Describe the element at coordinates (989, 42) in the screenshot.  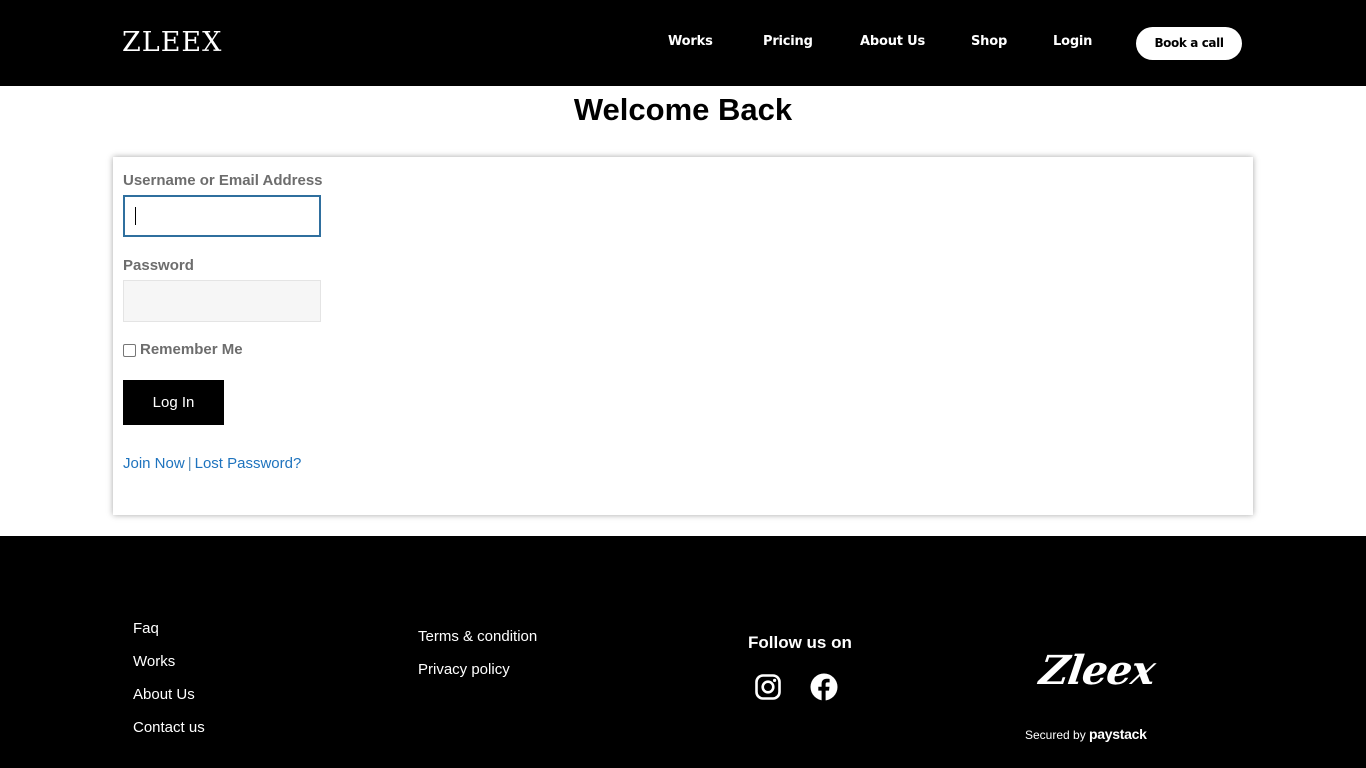
I see `nav-shop: Shop` at that location.